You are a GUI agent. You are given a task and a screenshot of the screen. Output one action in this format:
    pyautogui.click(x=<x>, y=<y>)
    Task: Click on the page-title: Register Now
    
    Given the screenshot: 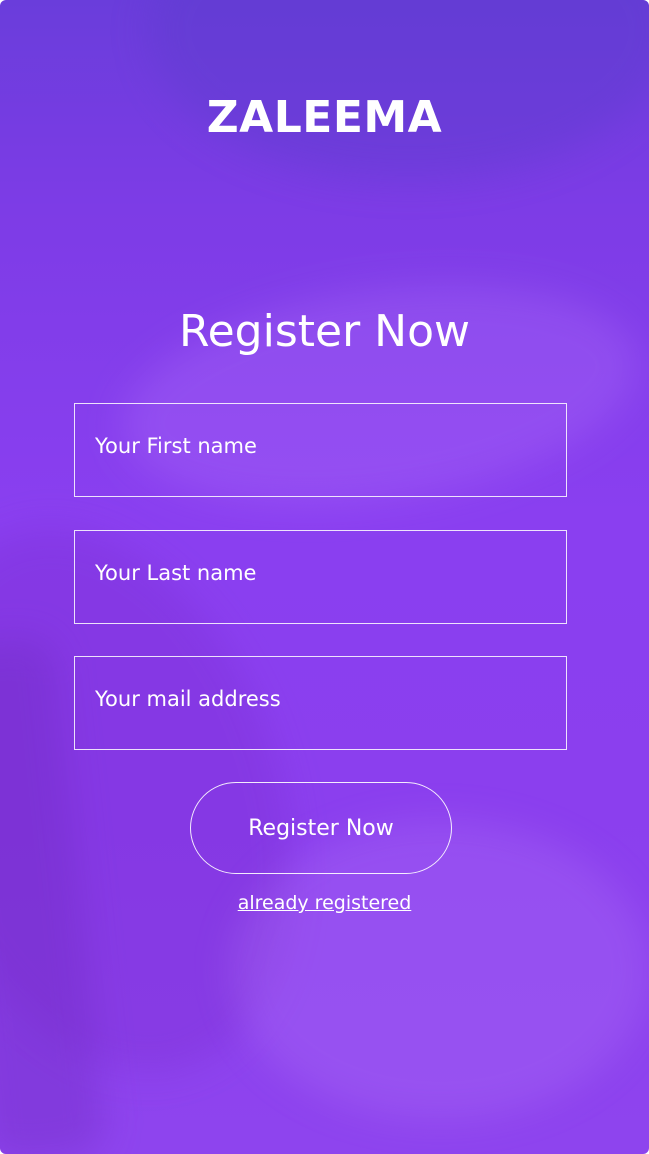 What is the action you would take?
    pyautogui.click(x=324, y=331)
    